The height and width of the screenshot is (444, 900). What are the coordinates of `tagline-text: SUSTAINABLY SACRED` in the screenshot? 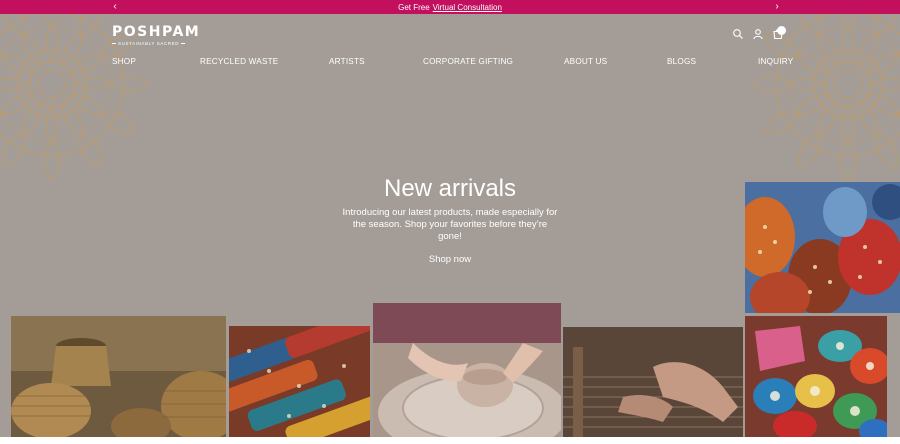 It's located at (149, 43).